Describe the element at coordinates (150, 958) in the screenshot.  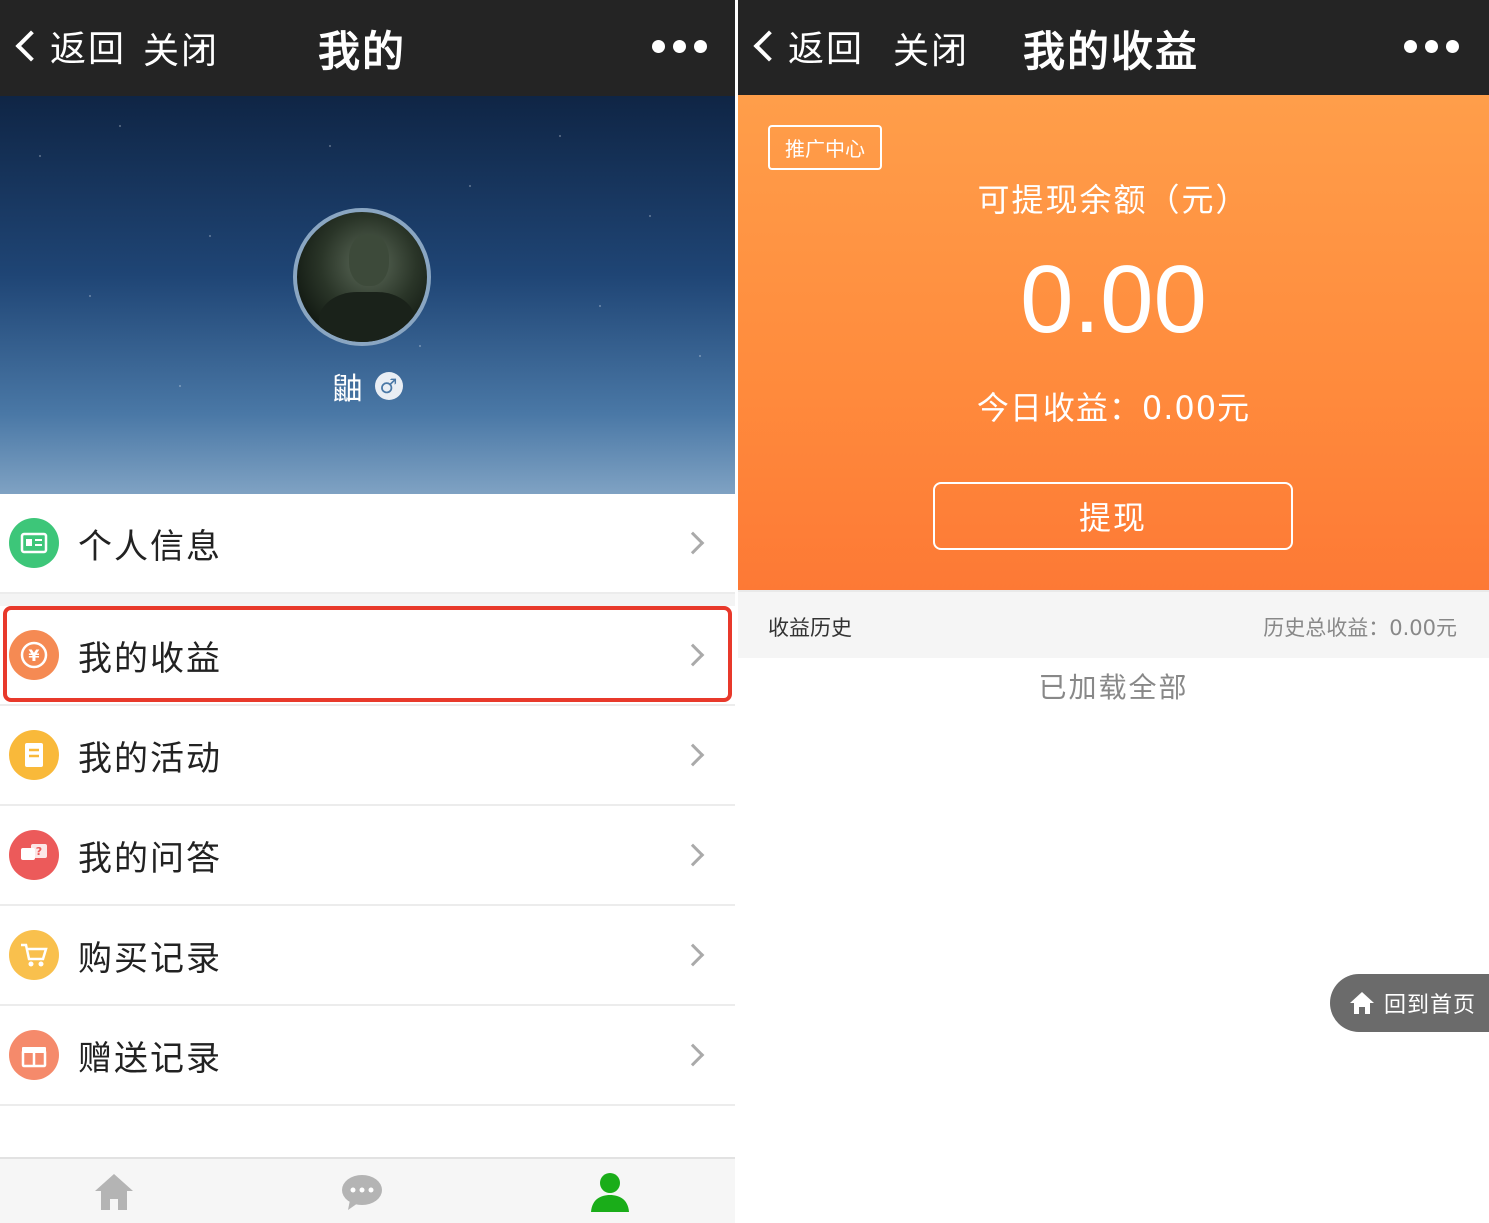
I see `menu-item-label: 购买记录` at that location.